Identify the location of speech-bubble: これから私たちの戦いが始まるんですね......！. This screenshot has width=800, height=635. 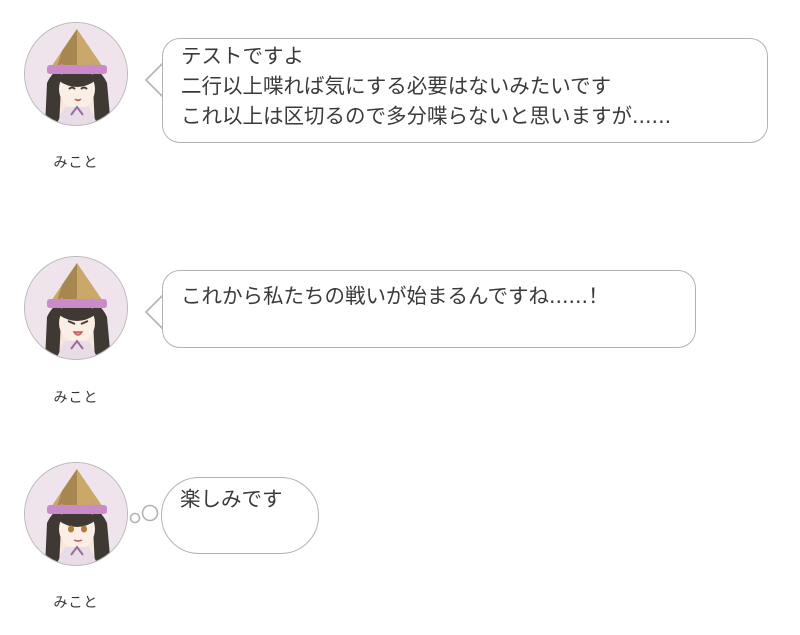
(429, 309).